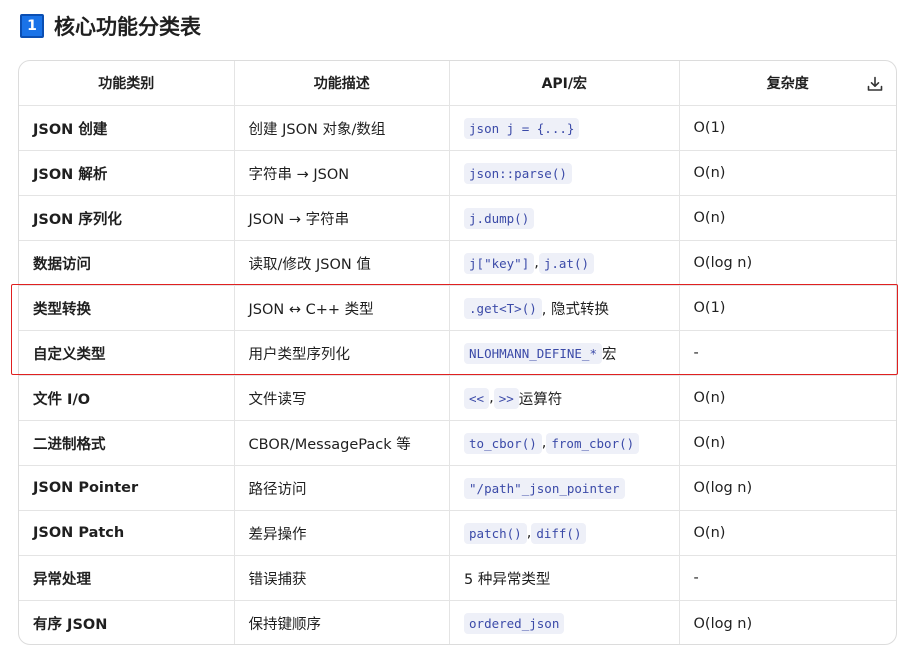  I want to click on table-row: 有序 JSON 保持键顺序 ordered_json O(log n), so click(457, 622).